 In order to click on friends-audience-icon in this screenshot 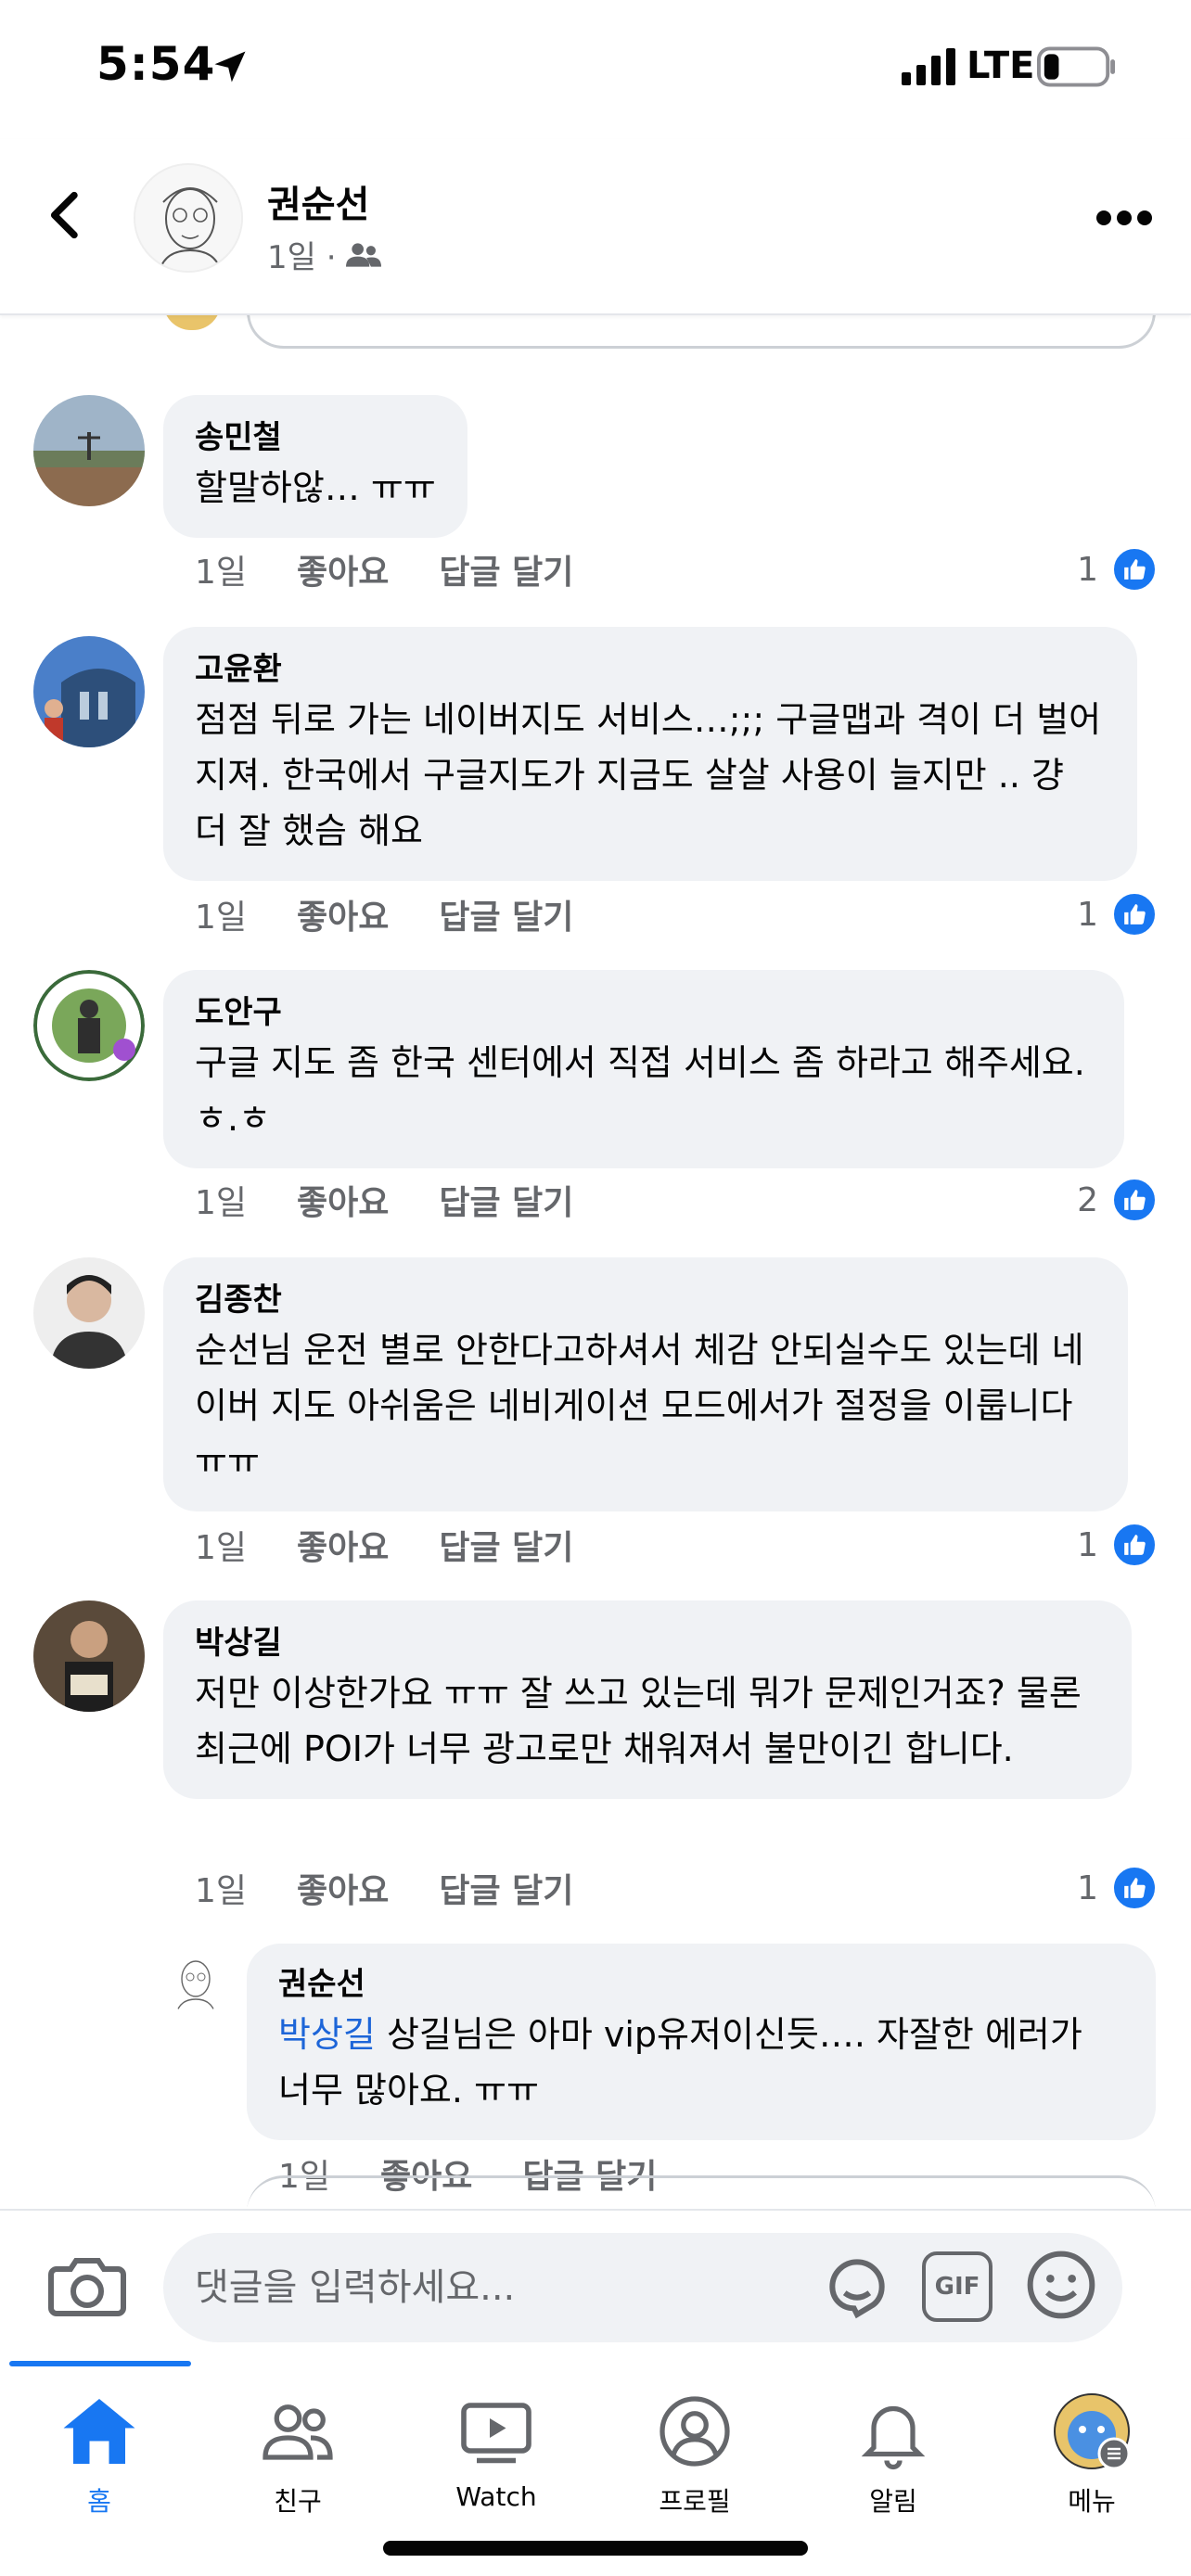, I will do `click(363, 254)`.